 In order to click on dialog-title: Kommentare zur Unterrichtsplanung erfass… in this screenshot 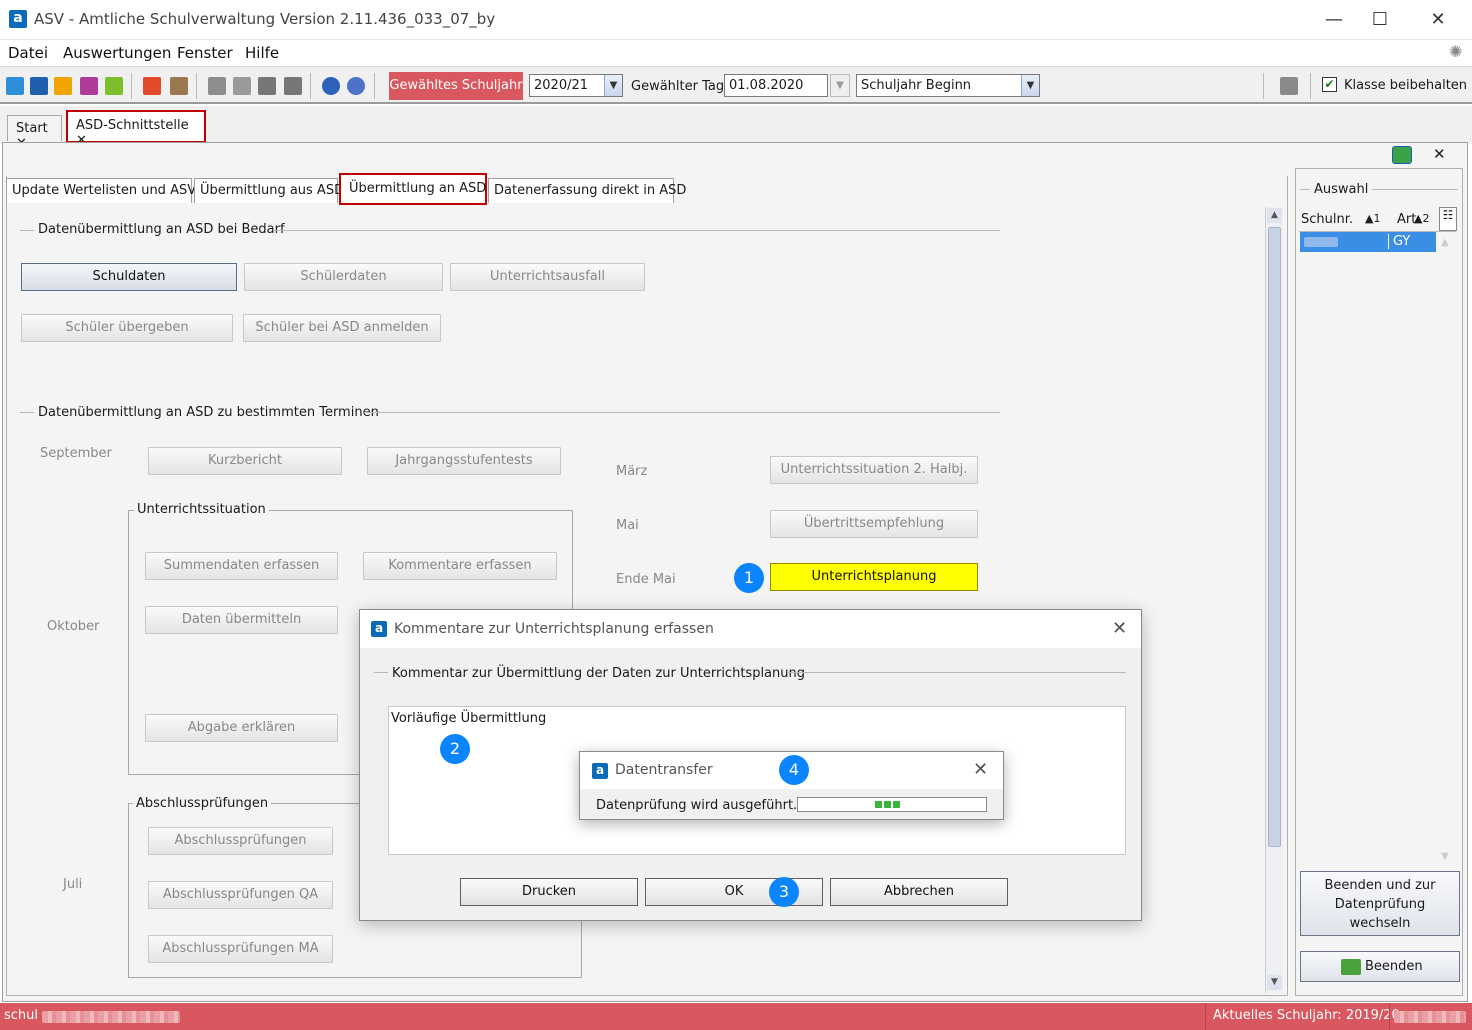, I will do `click(554, 629)`.